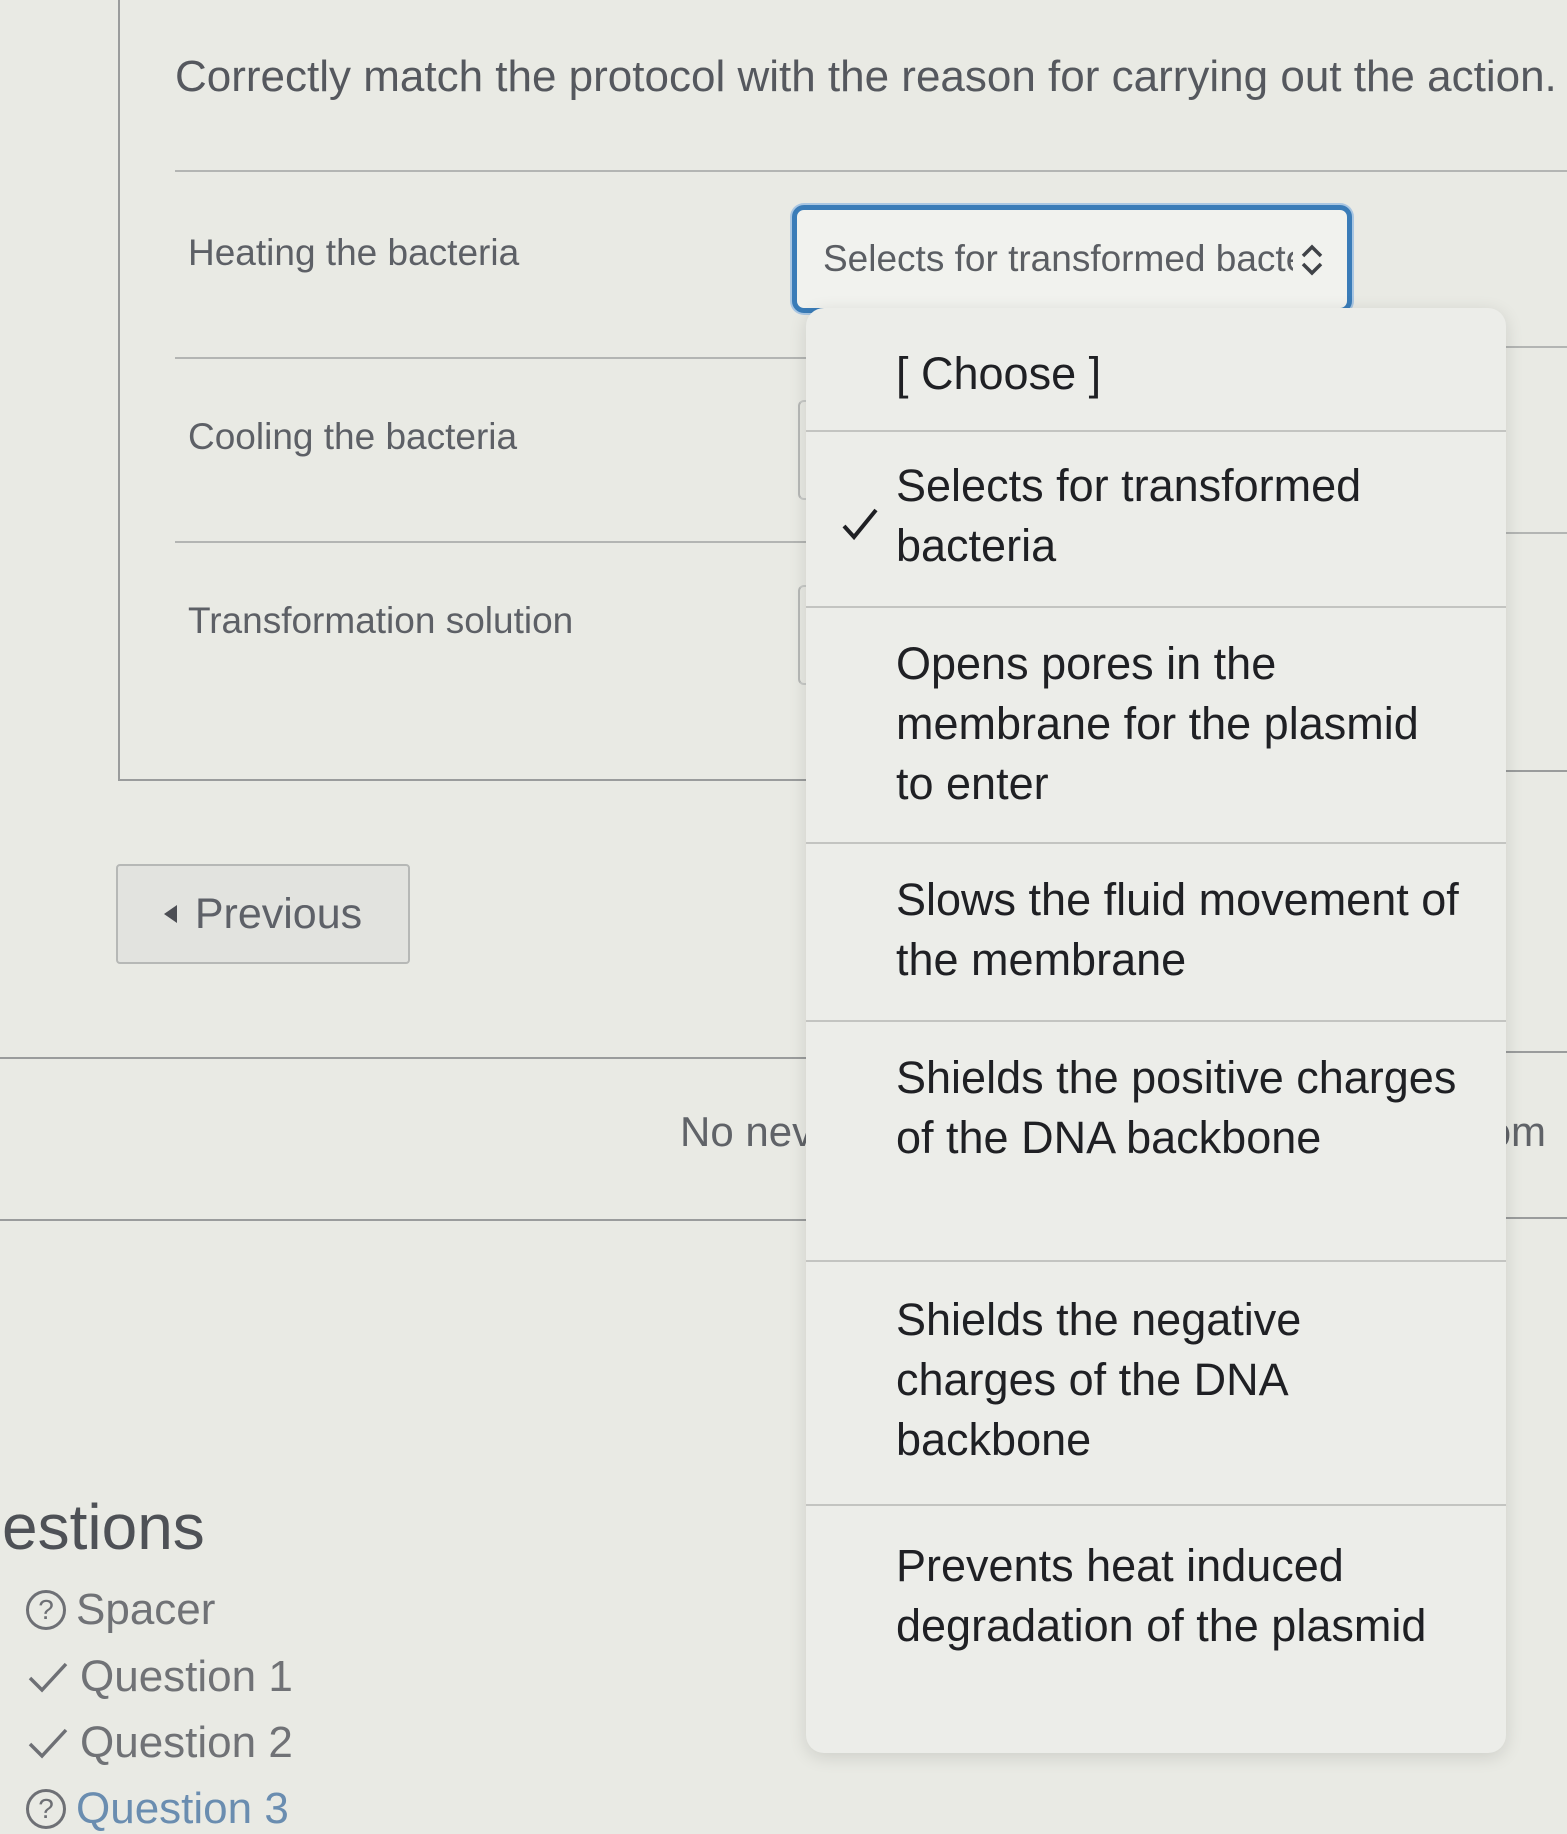 The height and width of the screenshot is (1834, 1567). I want to click on no-new-text-partial: No nev, so click(747, 1131).